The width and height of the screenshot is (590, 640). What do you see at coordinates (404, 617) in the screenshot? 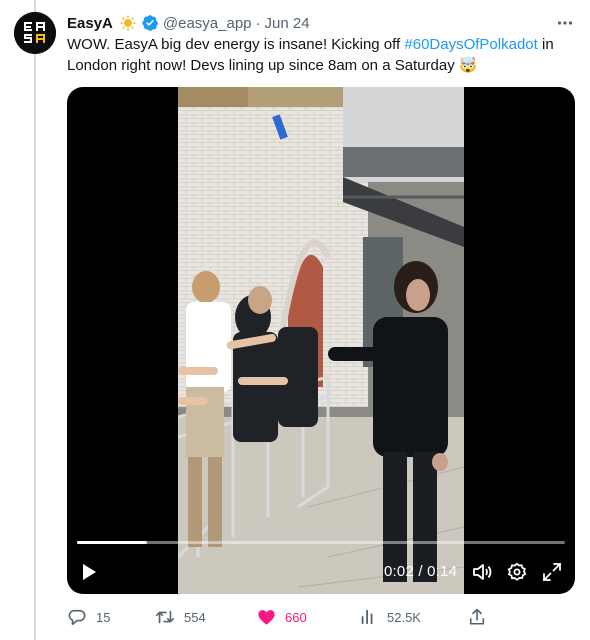
I see `views-count: 52.5K` at bounding box center [404, 617].